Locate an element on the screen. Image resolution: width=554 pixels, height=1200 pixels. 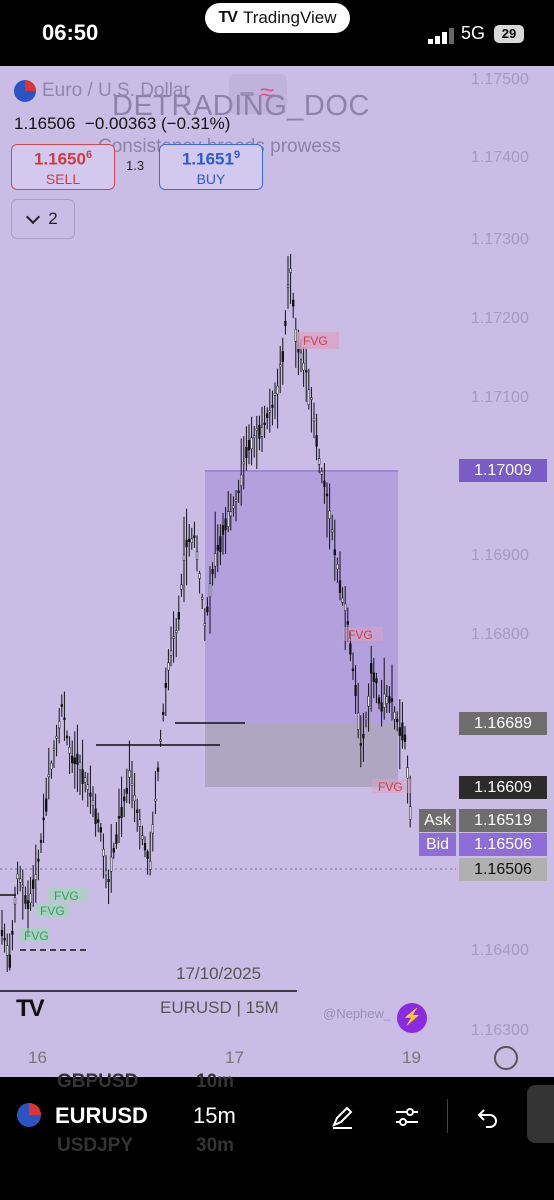
draw-pen-icon is located at coordinates (342, 1117).